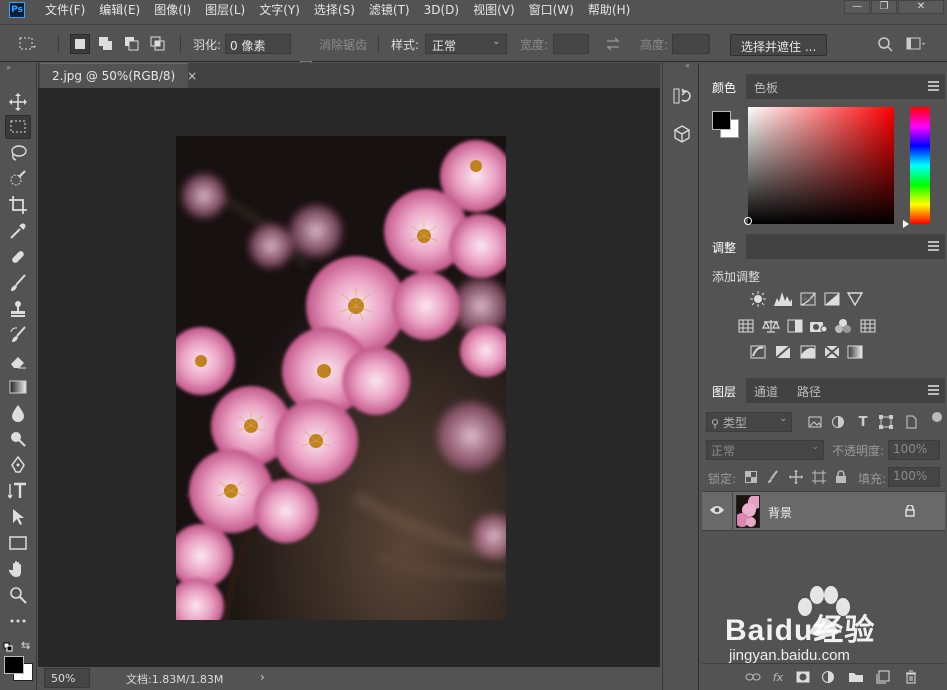 This screenshot has width=947, height=690. I want to click on filter-pixel-icon, so click(815, 422).